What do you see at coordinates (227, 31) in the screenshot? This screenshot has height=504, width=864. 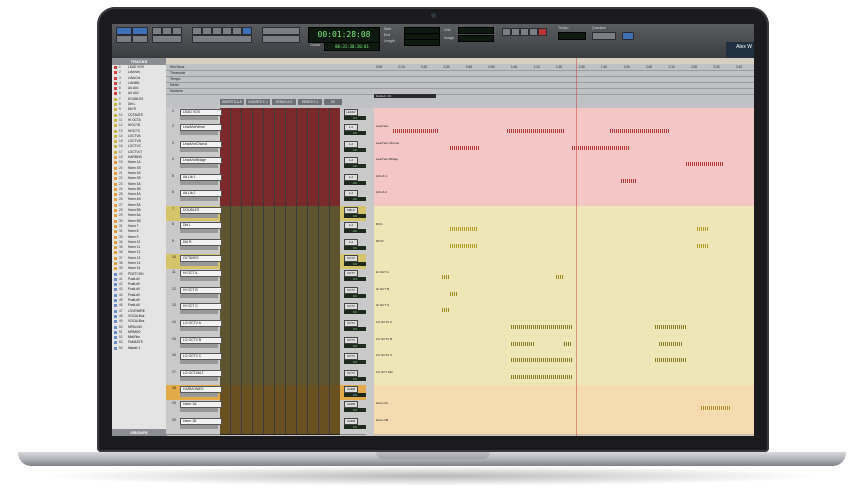 I see `scrubber-tool-icon` at bounding box center [227, 31].